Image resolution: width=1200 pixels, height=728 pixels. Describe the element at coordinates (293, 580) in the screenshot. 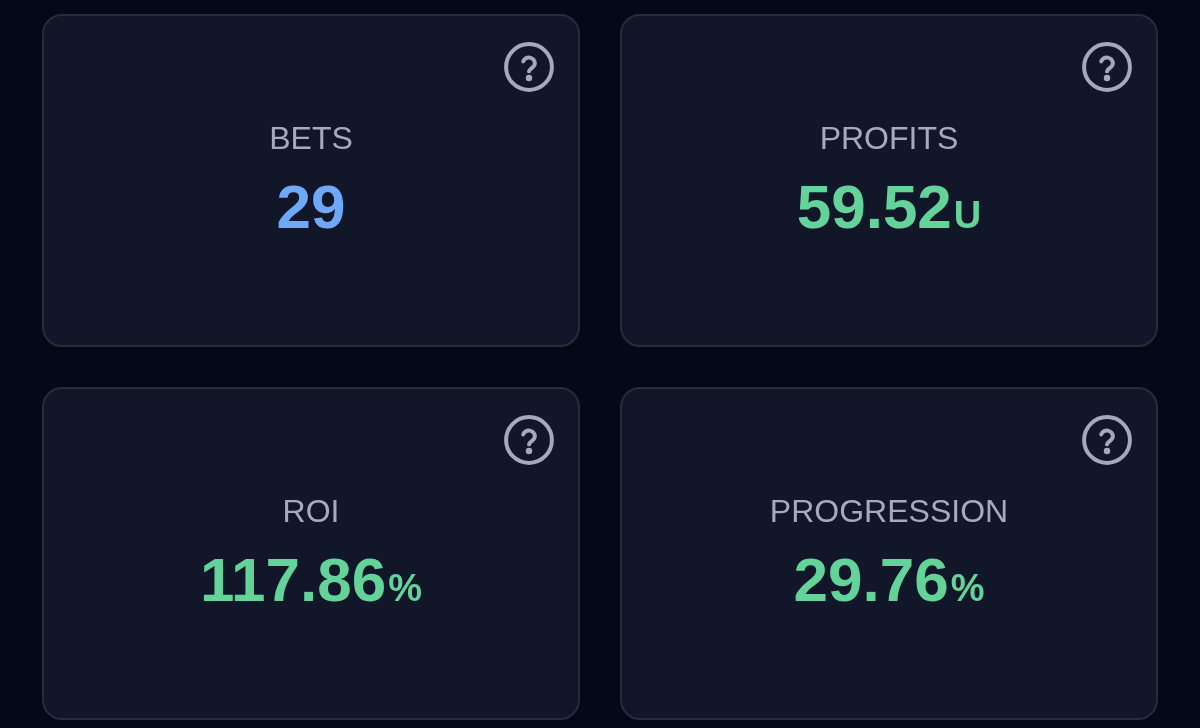

I see `stat-value: 117.86` at that location.